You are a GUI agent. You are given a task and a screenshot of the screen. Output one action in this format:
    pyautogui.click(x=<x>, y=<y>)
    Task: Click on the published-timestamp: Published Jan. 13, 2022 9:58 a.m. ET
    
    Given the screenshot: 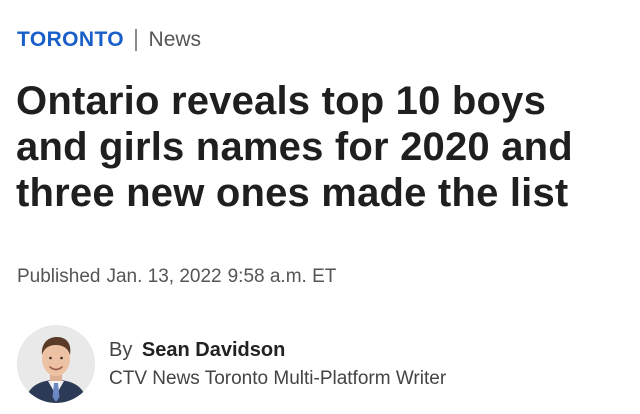 What is the action you would take?
    pyautogui.click(x=176, y=277)
    